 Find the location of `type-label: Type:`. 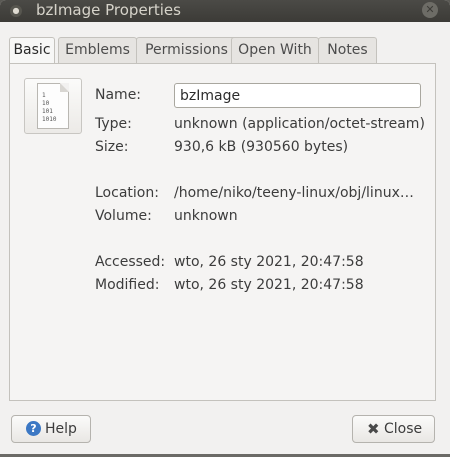

type-label: Type: is located at coordinates (113, 124).